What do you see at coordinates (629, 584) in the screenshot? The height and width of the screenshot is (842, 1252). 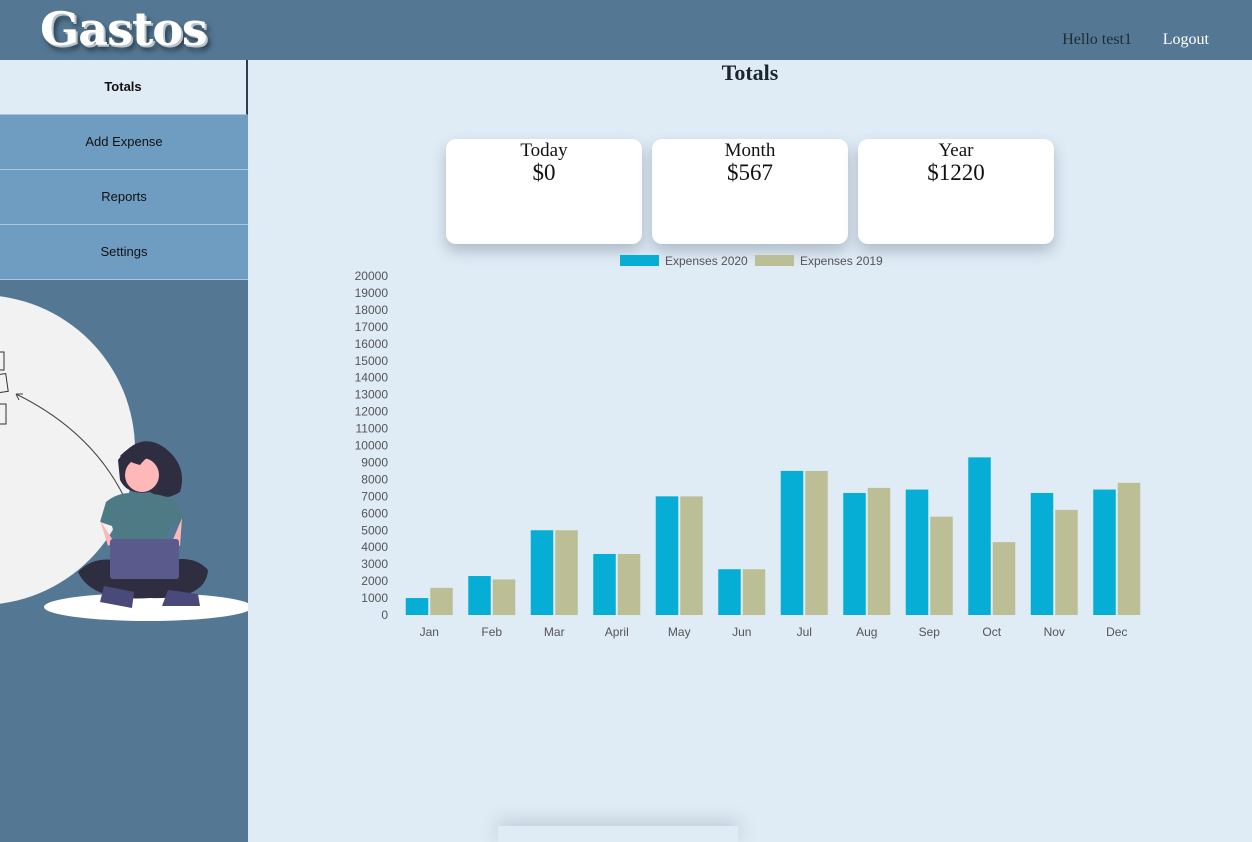 I see `bar-2019-april` at bounding box center [629, 584].